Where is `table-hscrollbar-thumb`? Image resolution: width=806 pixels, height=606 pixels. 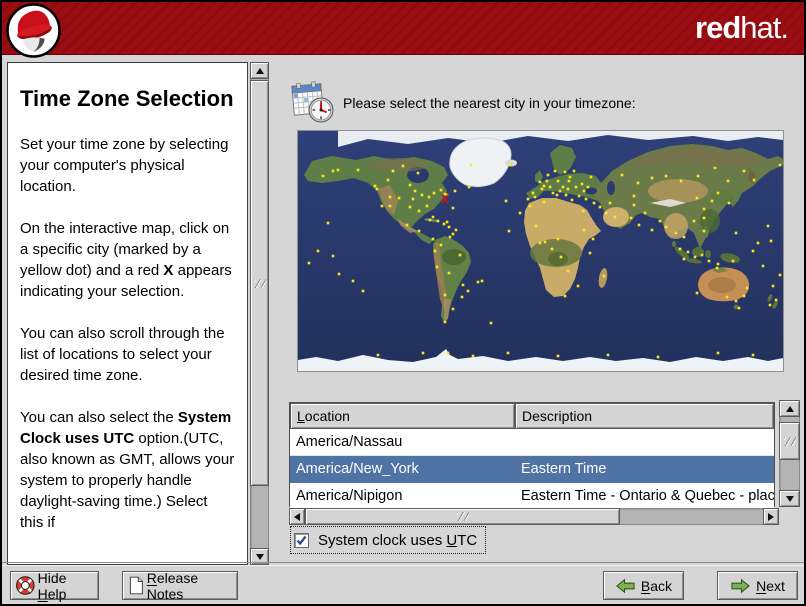
table-hscrollbar-thumb is located at coordinates (462, 516).